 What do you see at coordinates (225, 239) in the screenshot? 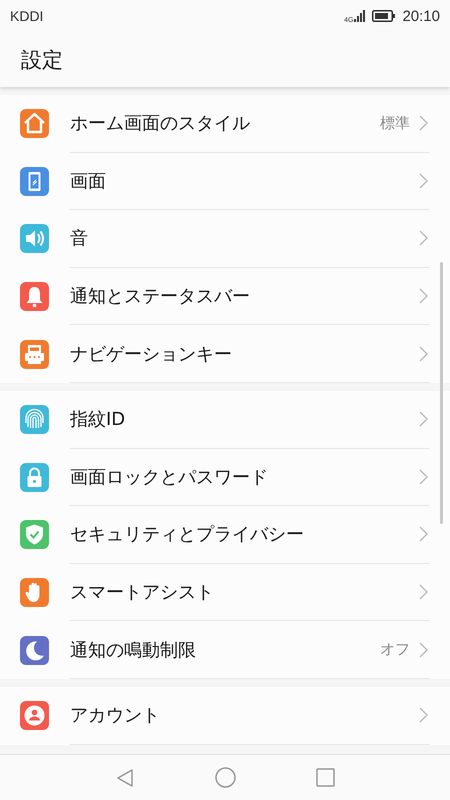
I see `settings-item: 音` at bounding box center [225, 239].